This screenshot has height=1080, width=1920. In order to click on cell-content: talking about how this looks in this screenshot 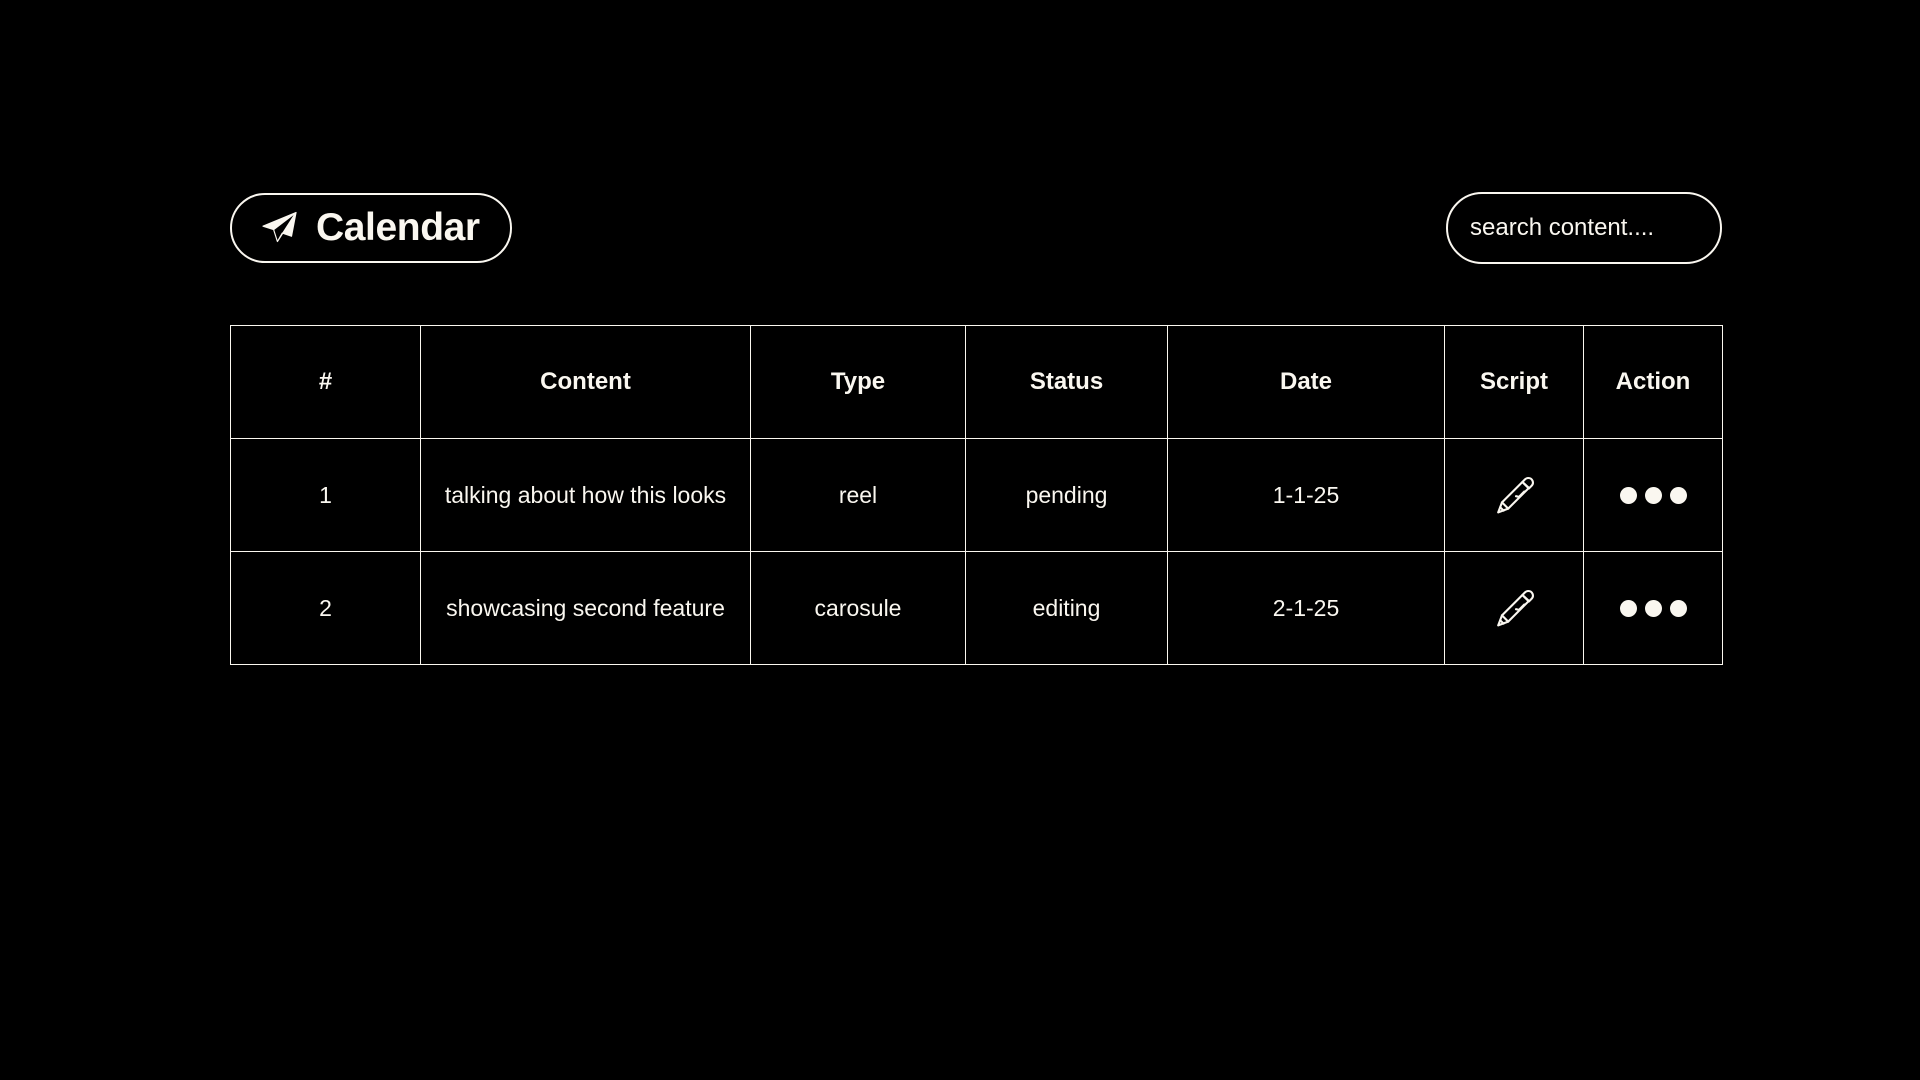, I will do `click(585, 495)`.